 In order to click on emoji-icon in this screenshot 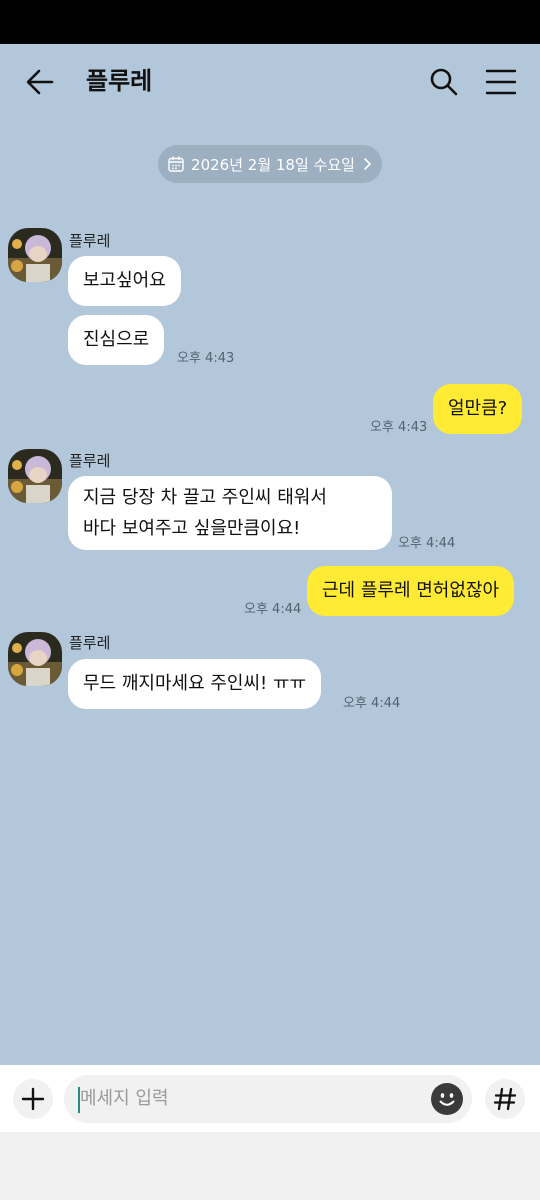, I will do `click(447, 1099)`.